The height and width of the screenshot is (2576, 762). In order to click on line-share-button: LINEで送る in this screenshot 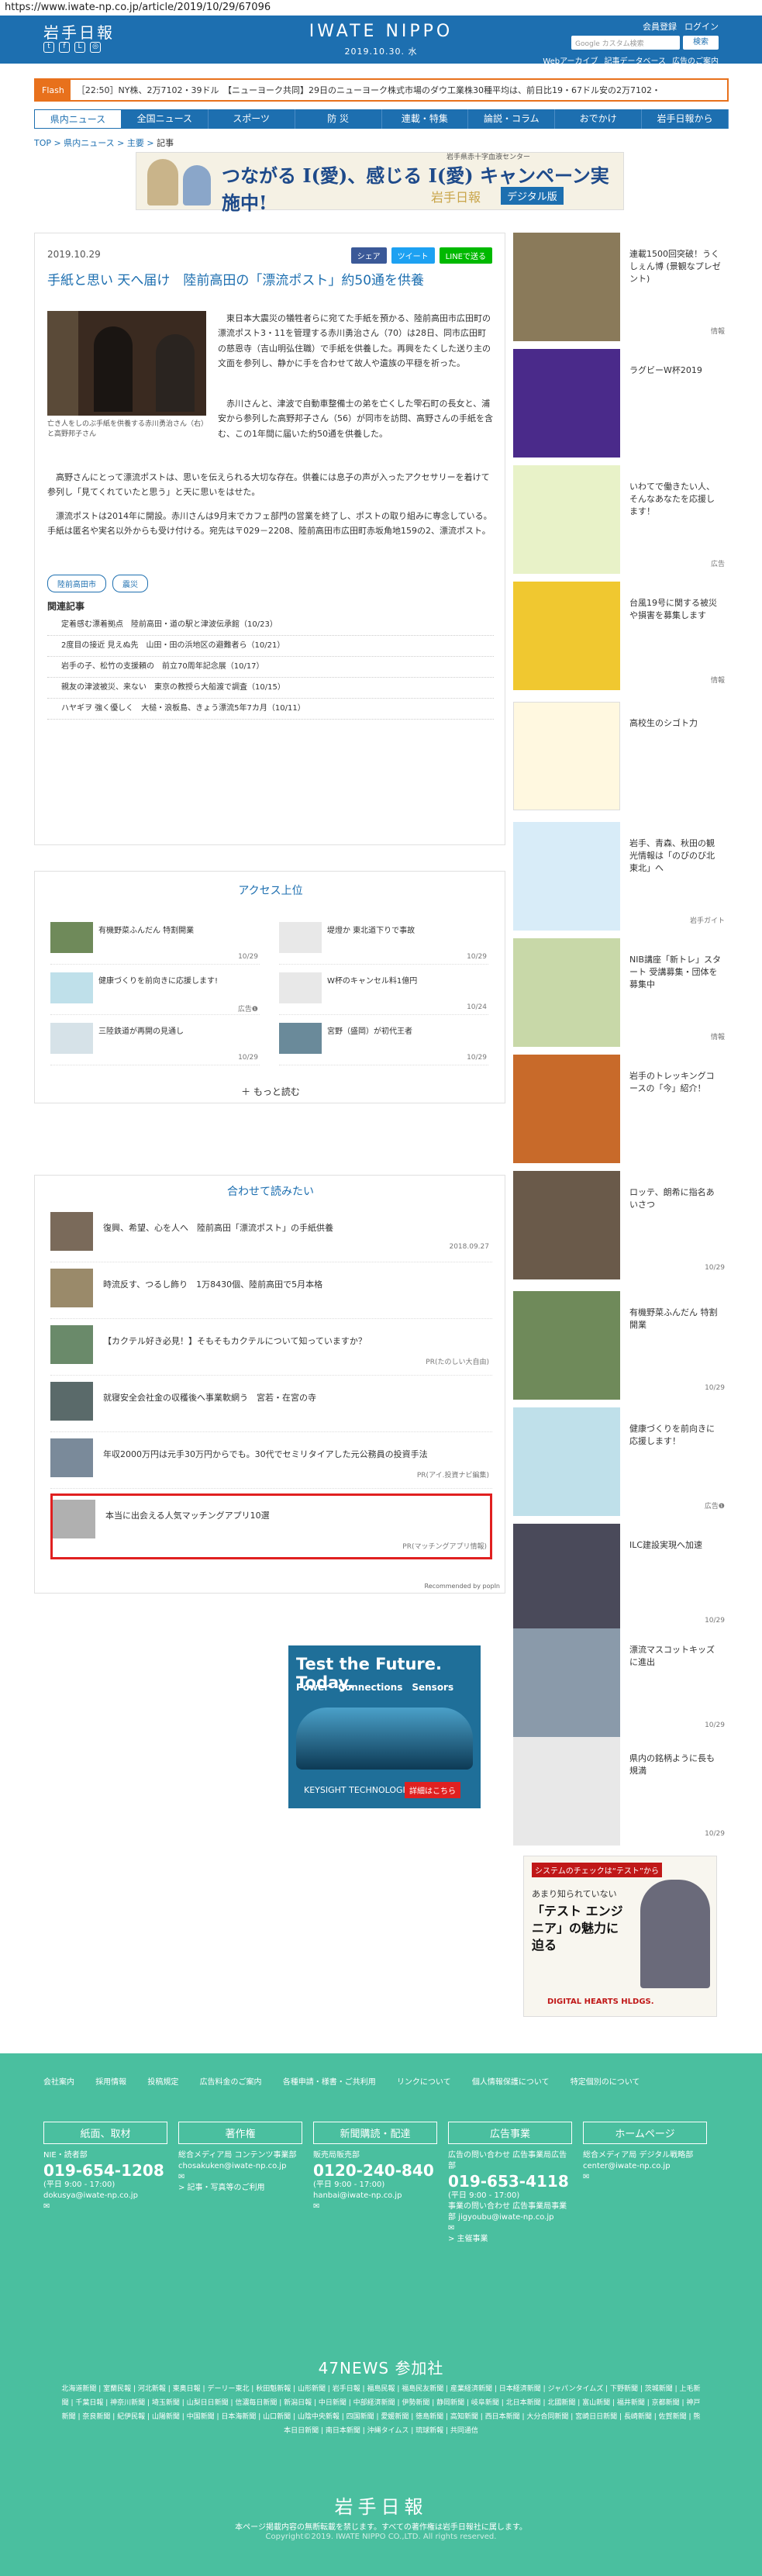, I will do `click(466, 255)`.